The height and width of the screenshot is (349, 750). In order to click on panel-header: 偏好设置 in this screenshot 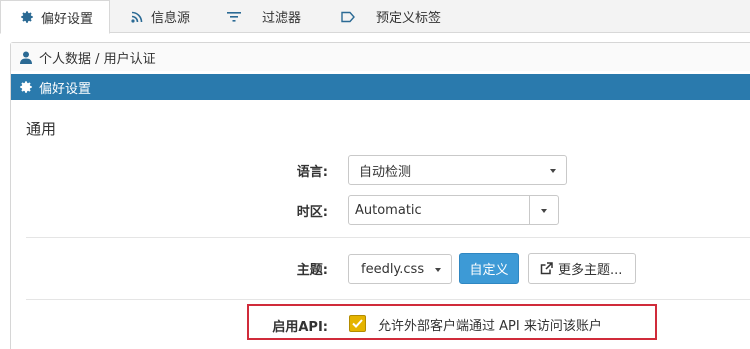, I will do `click(380, 87)`.